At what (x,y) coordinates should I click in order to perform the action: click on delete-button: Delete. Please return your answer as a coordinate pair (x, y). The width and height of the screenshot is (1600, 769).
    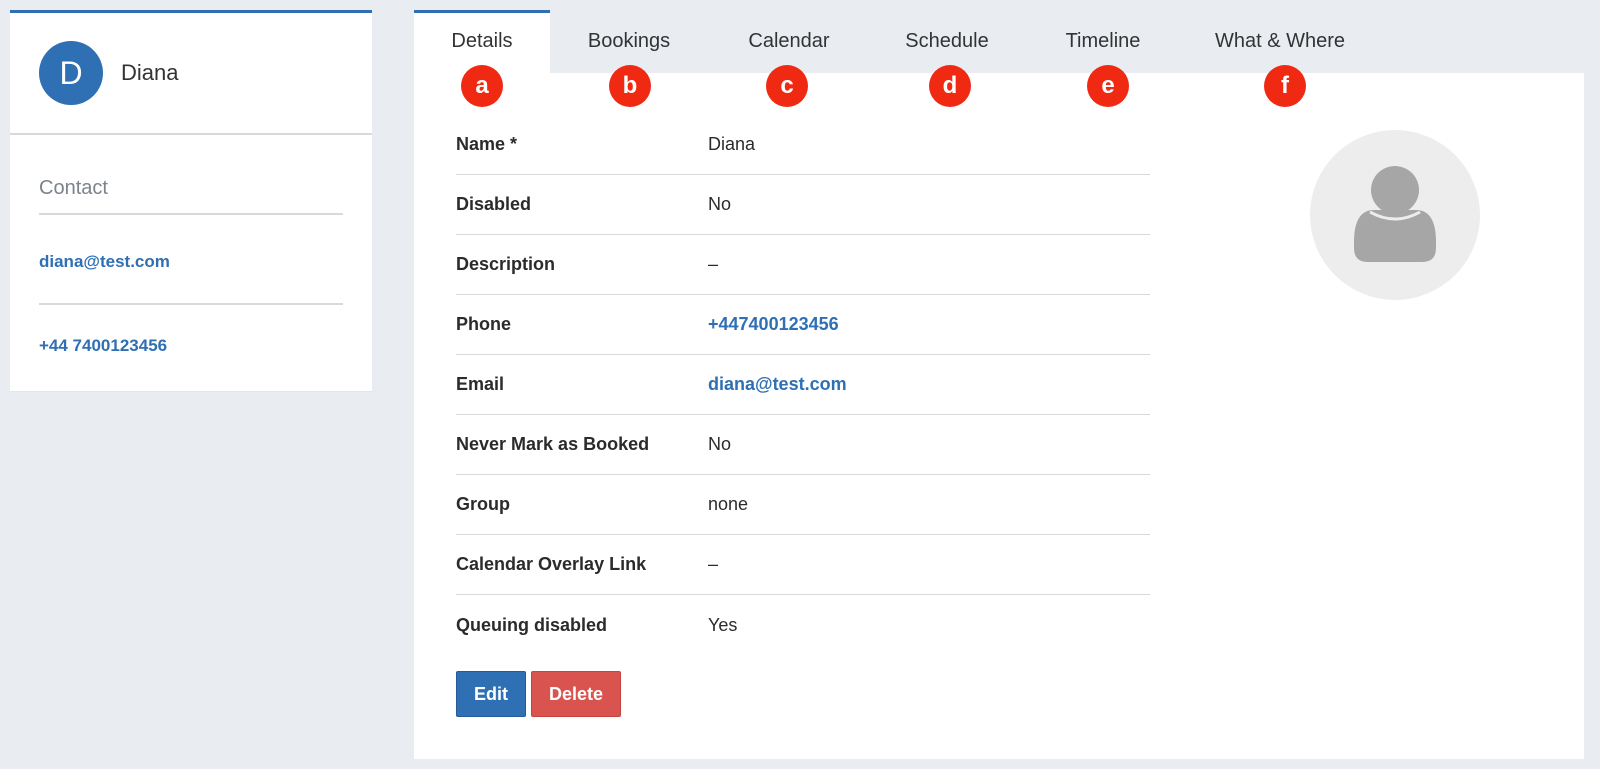
    Looking at the image, I should click on (576, 694).